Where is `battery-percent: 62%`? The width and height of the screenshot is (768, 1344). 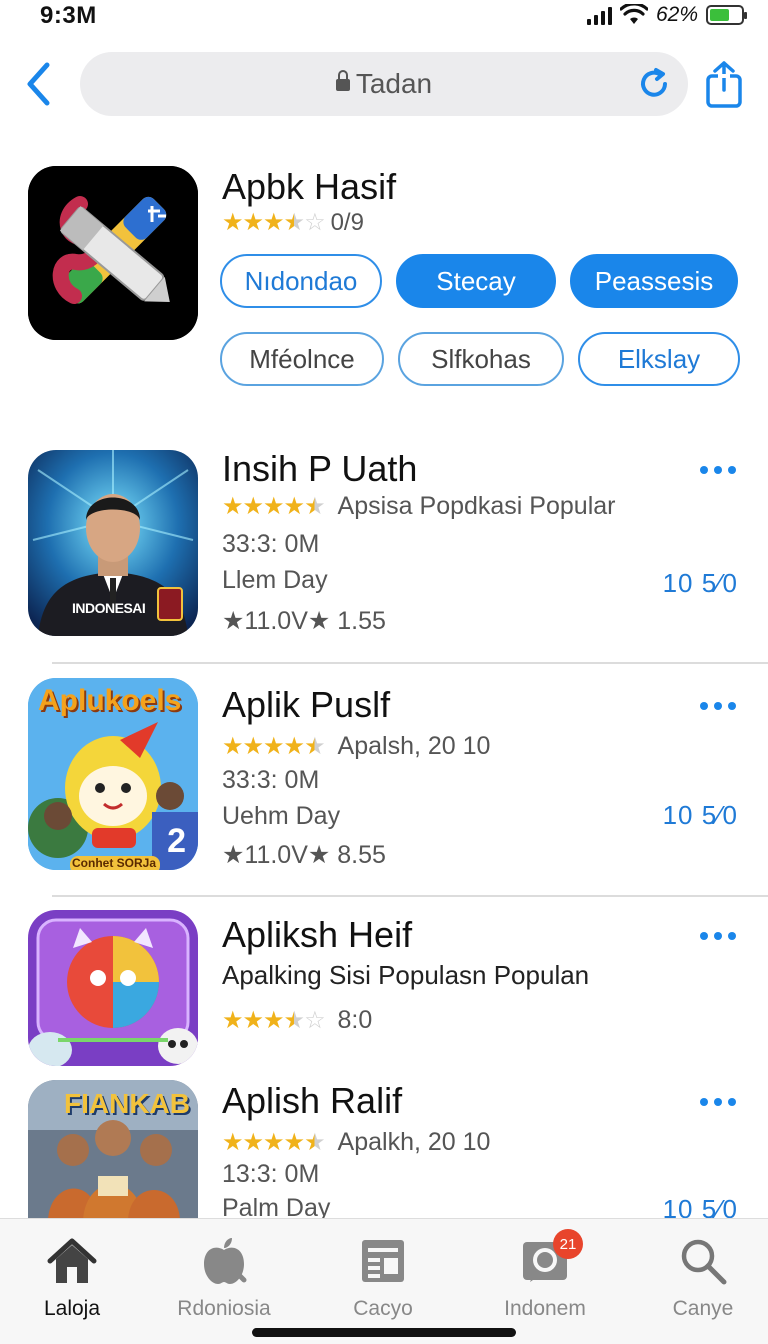 battery-percent: 62% is located at coordinates (676, 14).